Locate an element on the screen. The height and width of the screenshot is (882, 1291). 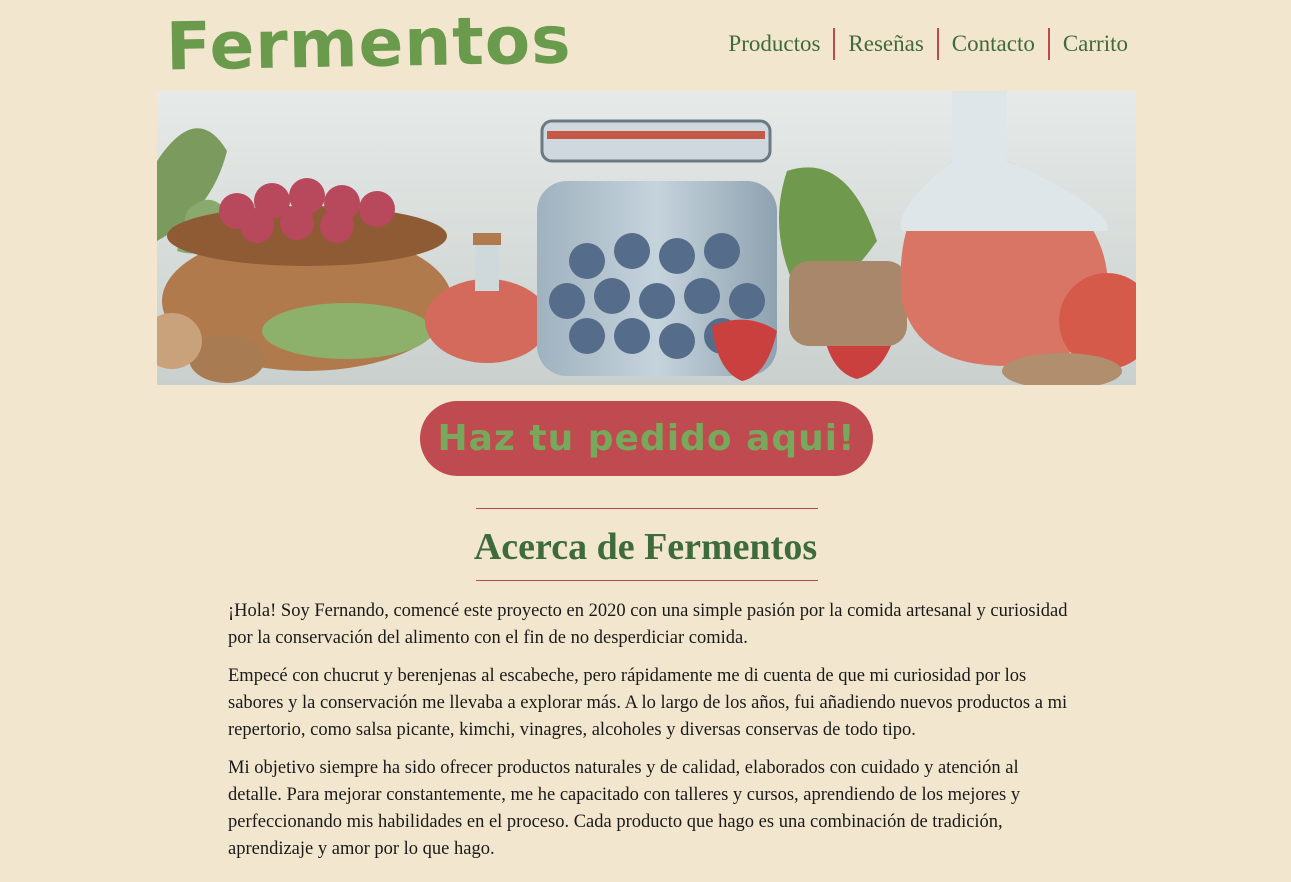
order-button: Haz tu pedido aqui! is located at coordinates (646, 438).